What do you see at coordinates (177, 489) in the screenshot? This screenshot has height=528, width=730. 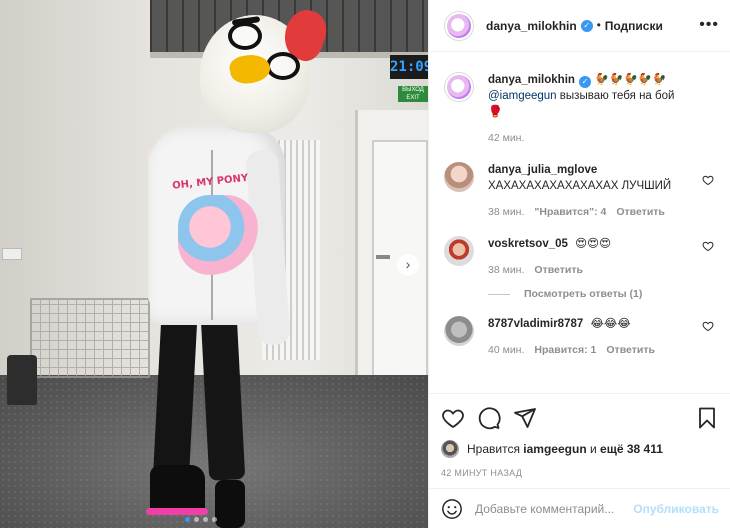 I see `skate-left` at bounding box center [177, 489].